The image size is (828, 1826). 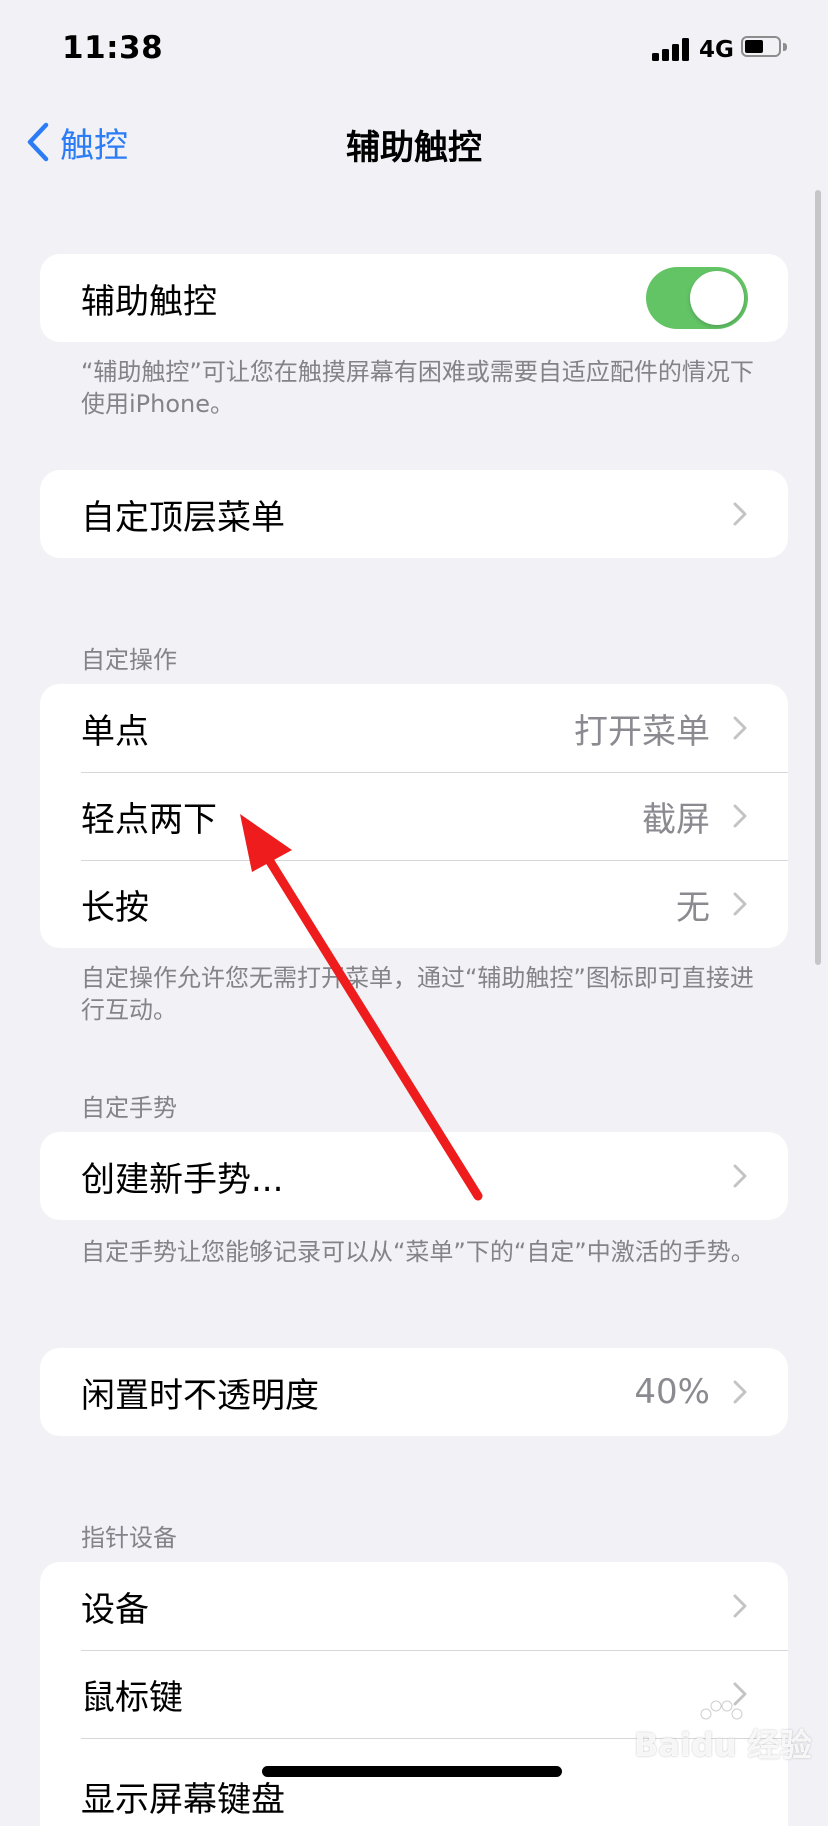 What do you see at coordinates (414, 904) in the screenshot?
I see `long-press-row: 长按 无` at bounding box center [414, 904].